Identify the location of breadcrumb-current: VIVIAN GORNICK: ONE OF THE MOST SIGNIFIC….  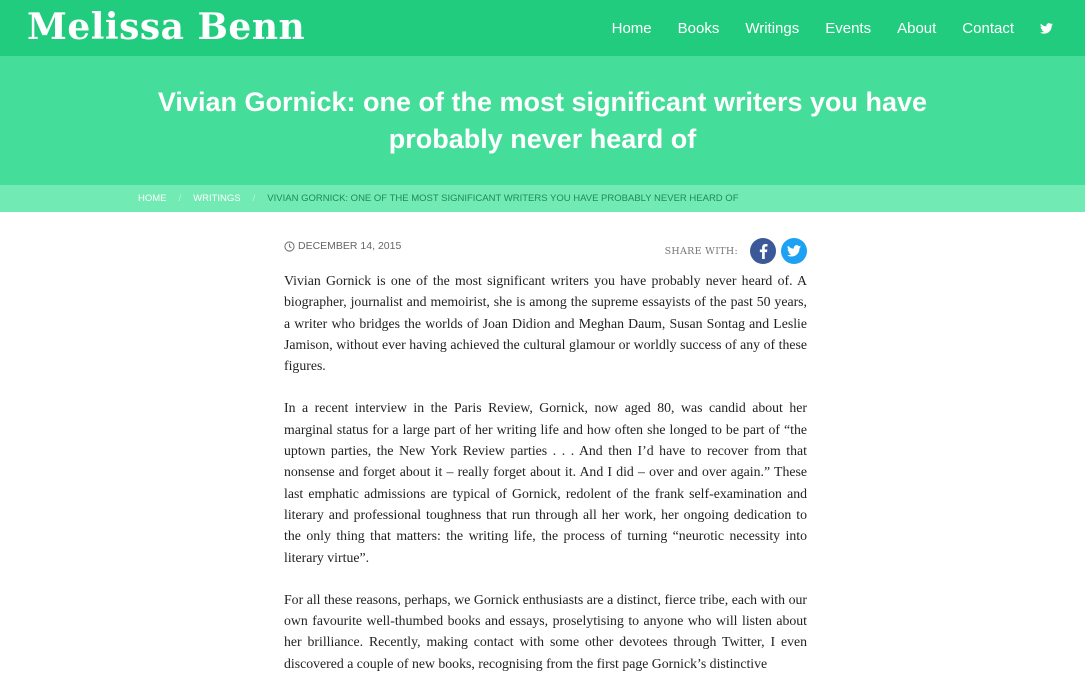
(503, 198).